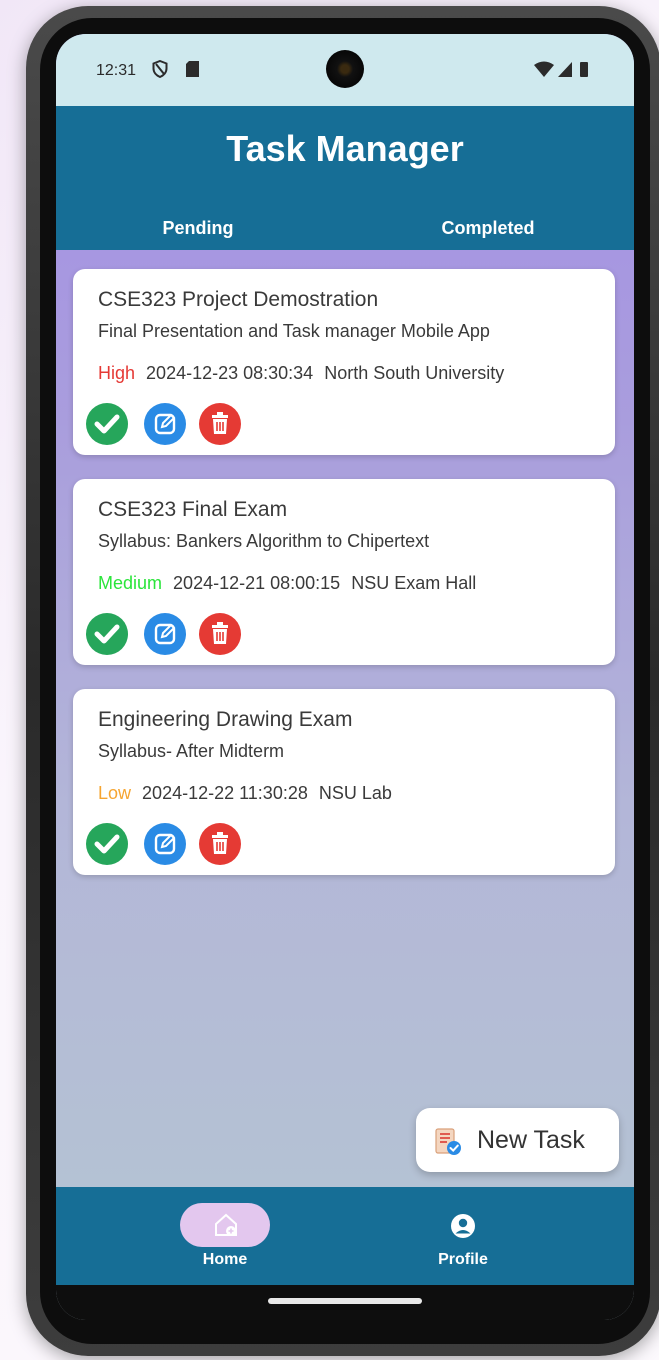 This screenshot has width=659, height=1360. I want to click on account-circle-icon, so click(463, 1226).